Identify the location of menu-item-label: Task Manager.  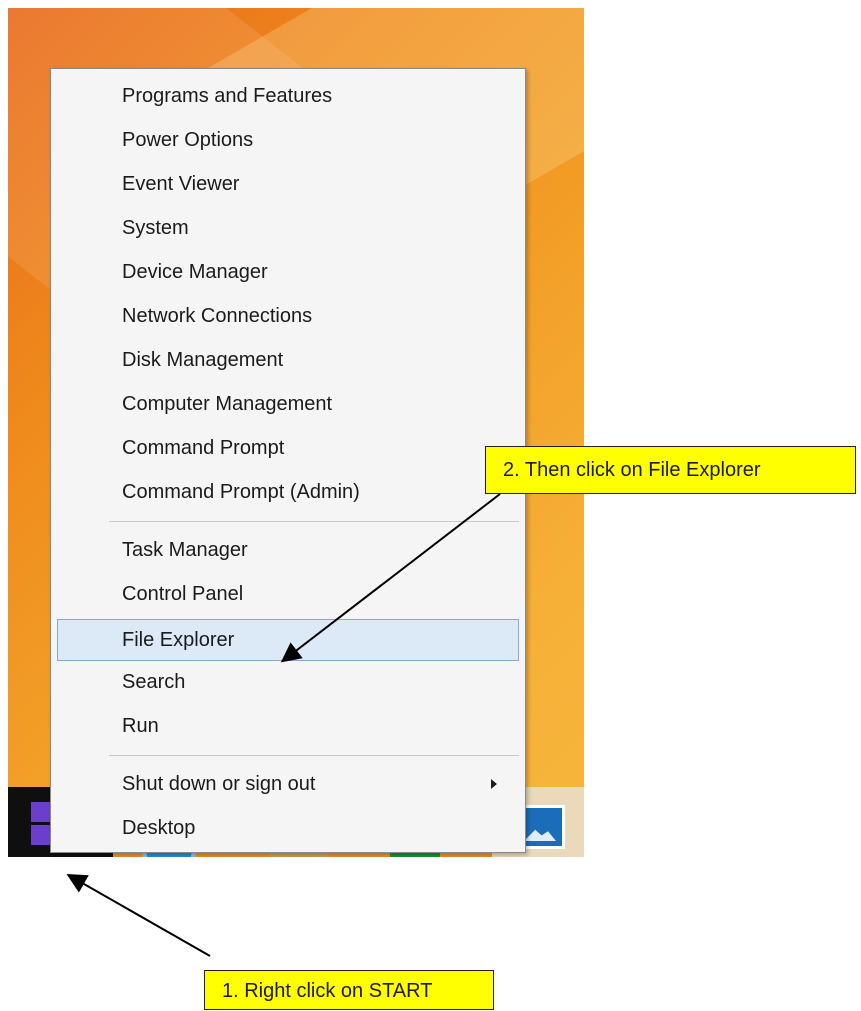
(185, 550).